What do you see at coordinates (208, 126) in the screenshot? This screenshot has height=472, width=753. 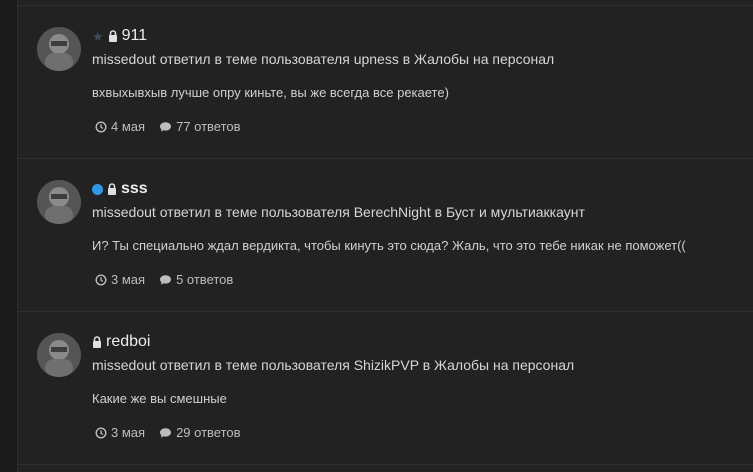 I see `reply-count: 77 ответов` at bounding box center [208, 126].